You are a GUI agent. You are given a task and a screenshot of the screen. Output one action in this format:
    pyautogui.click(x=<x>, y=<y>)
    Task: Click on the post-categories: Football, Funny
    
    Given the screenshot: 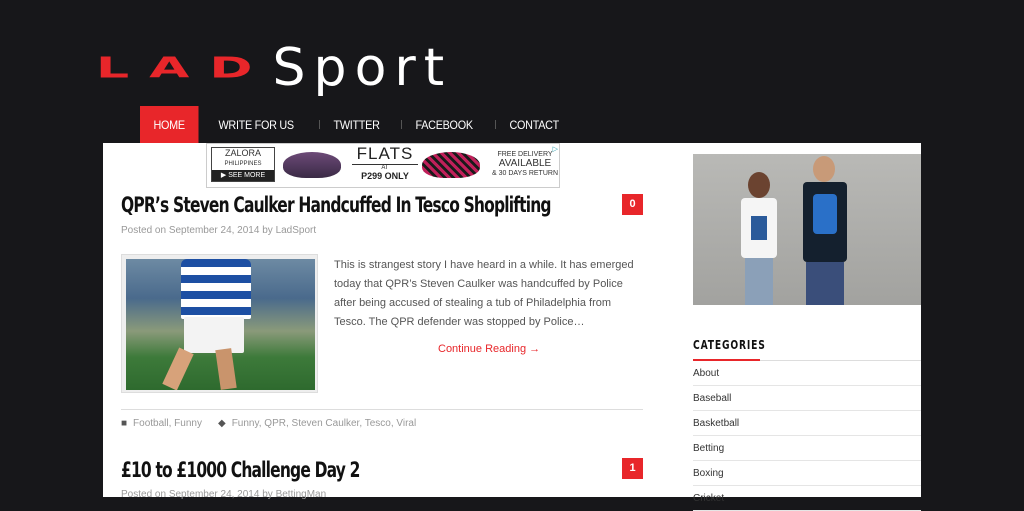 What is the action you would take?
    pyautogui.click(x=167, y=423)
    